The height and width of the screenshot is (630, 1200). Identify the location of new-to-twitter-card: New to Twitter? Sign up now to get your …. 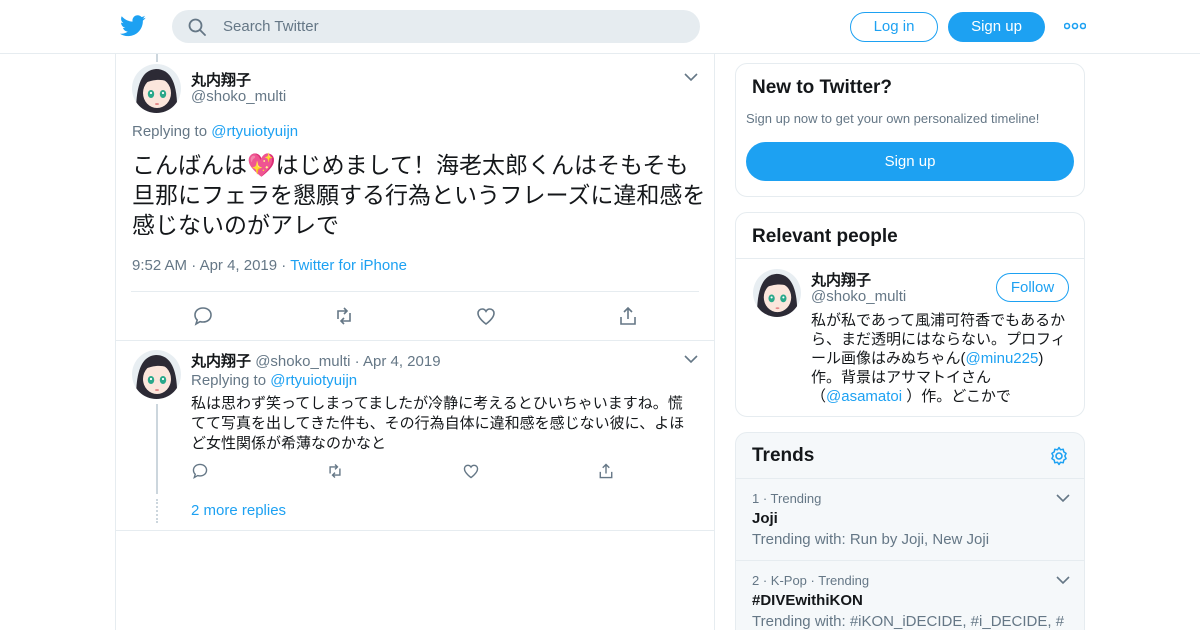
(910, 130).